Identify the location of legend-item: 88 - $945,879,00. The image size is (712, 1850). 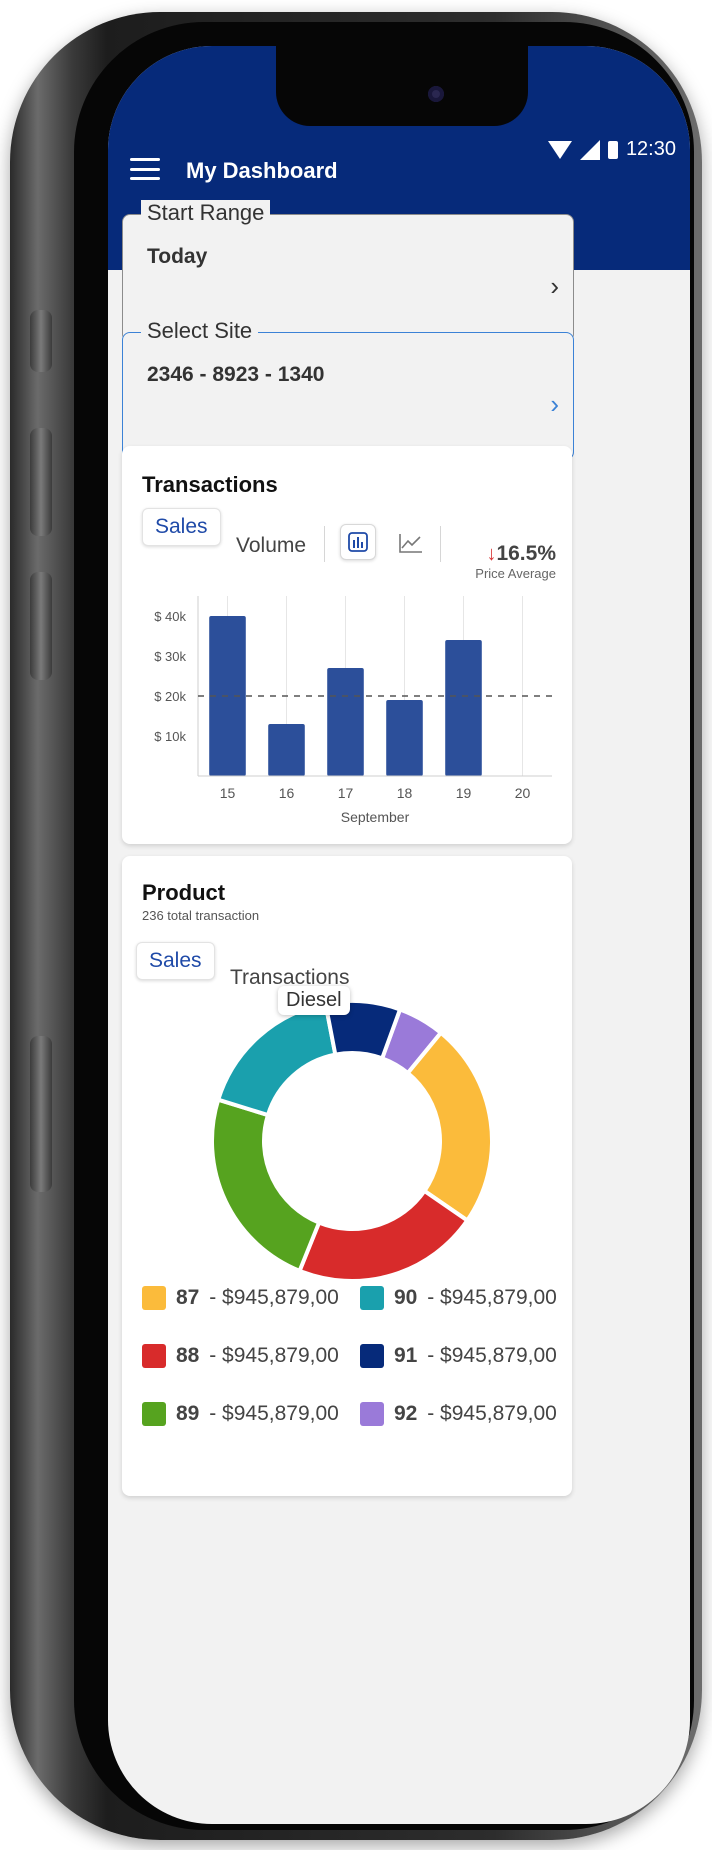
(240, 1356).